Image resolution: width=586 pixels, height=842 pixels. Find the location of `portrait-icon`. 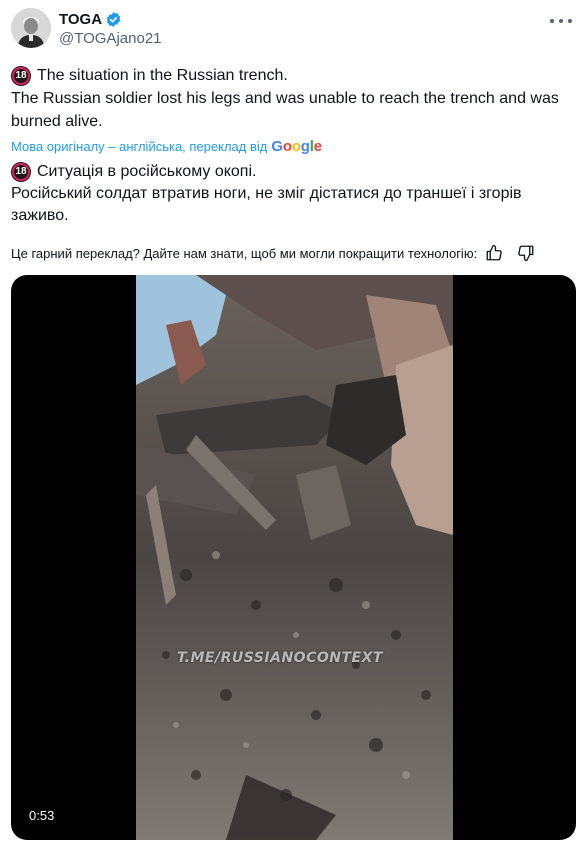

portrait-icon is located at coordinates (31, 28).